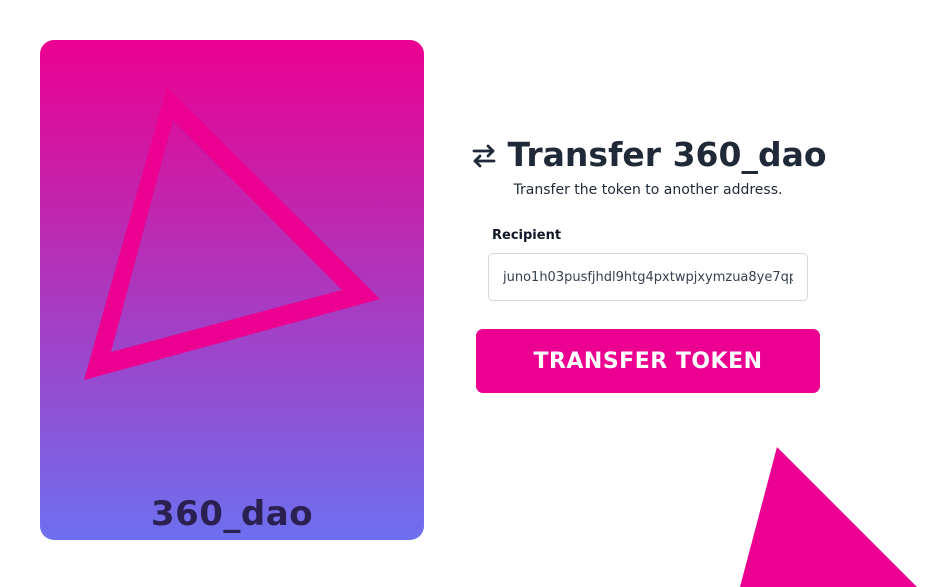  I want to click on transfer-token-button: TRANSFER TOKEN, so click(648, 361).